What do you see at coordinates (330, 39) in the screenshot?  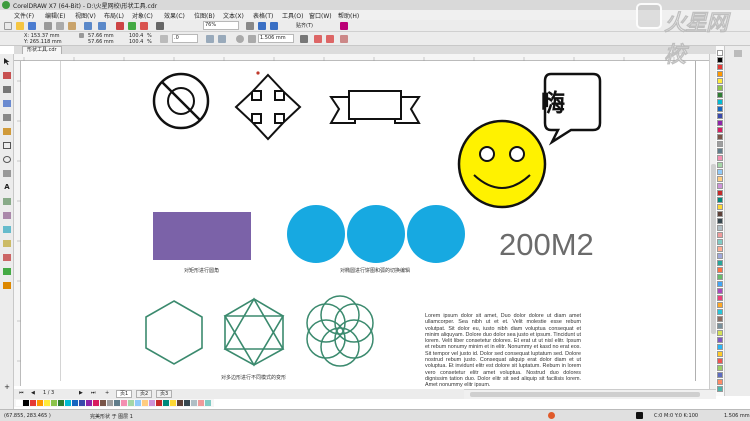 I see `to-back-icon` at bounding box center [330, 39].